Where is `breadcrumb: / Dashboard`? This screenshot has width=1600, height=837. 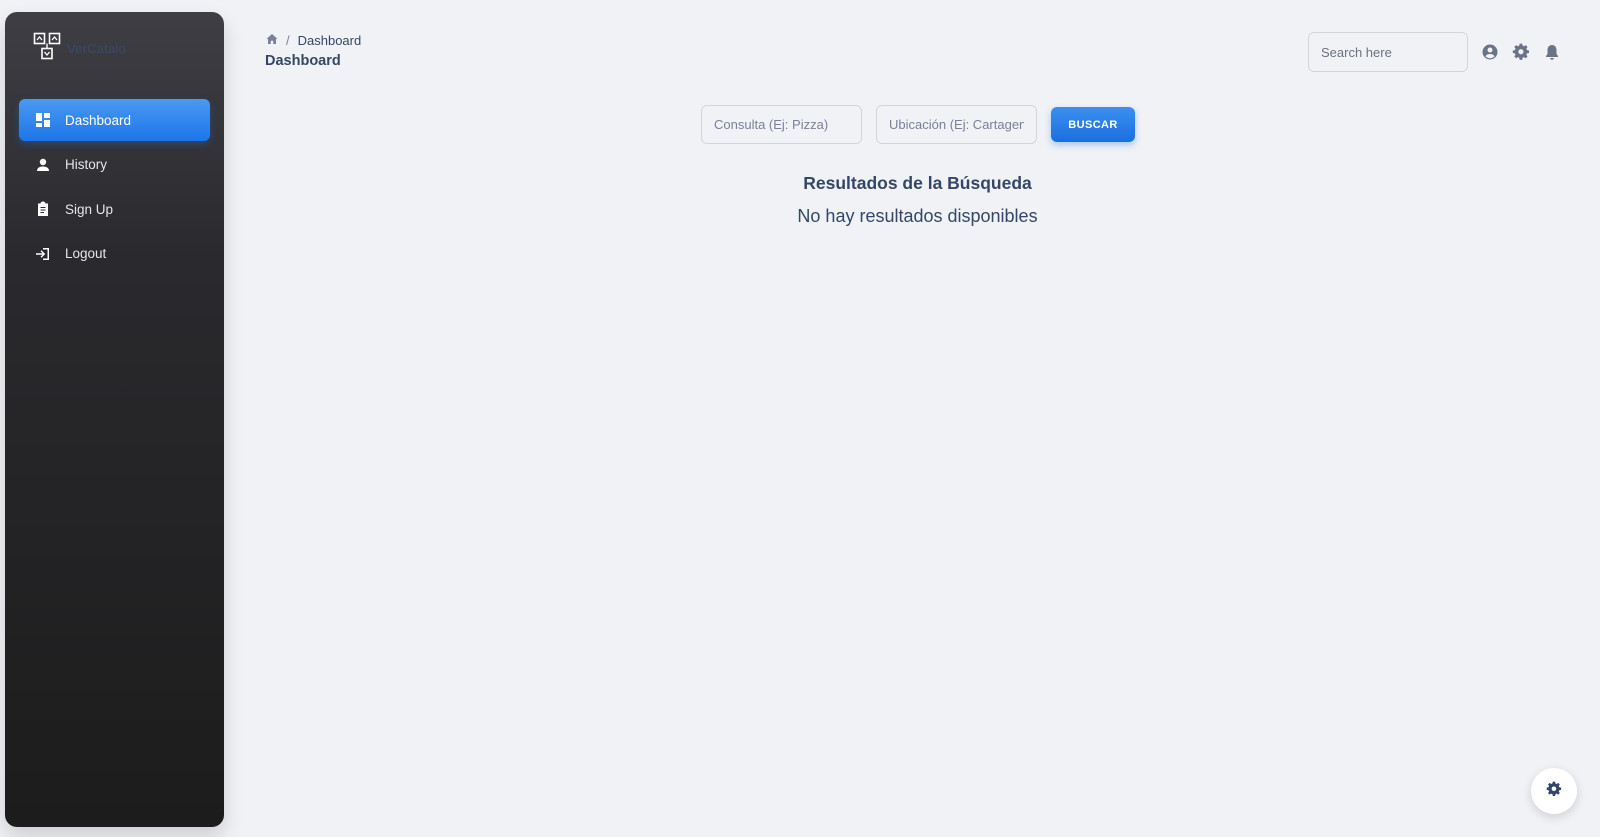
breadcrumb: / Dashboard is located at coordinates (313, 40).